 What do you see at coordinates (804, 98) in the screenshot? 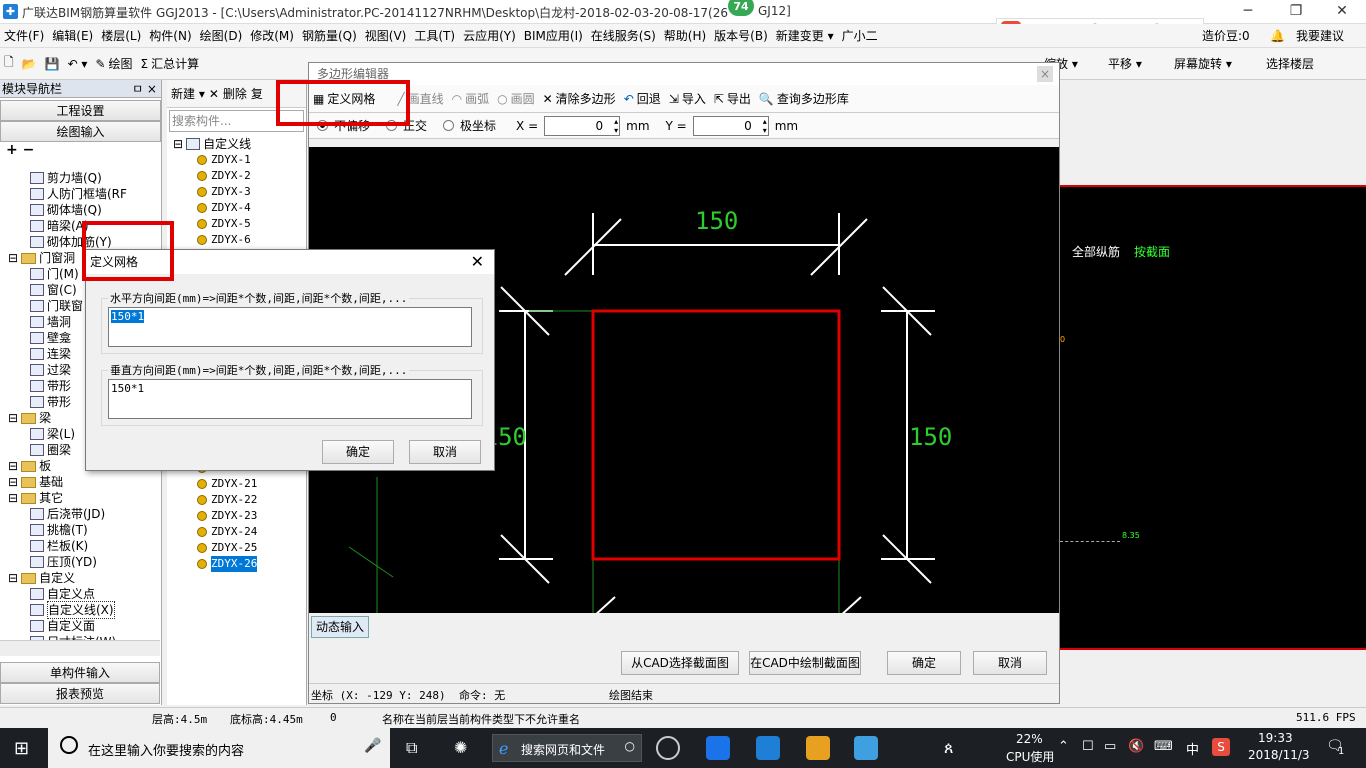
I see `query-library-button: 🔍 查询多边形库` at bounding box center [804, 98].